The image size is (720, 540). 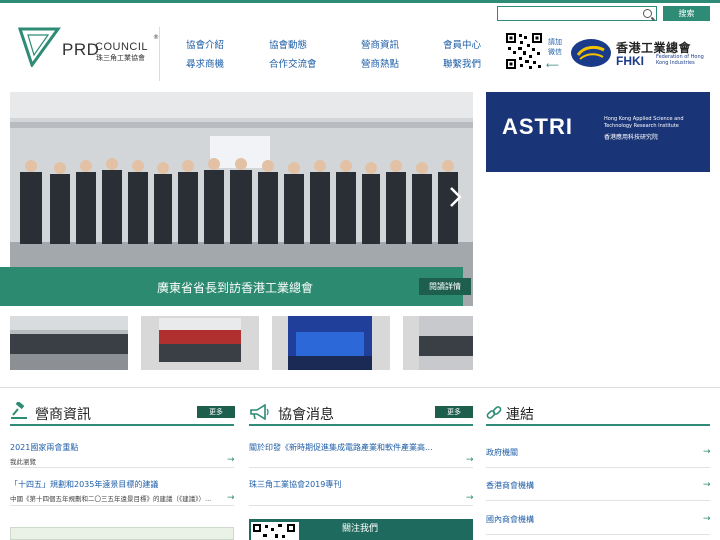 I want to click on chevron-right-icon, so click(x=455, y=197).